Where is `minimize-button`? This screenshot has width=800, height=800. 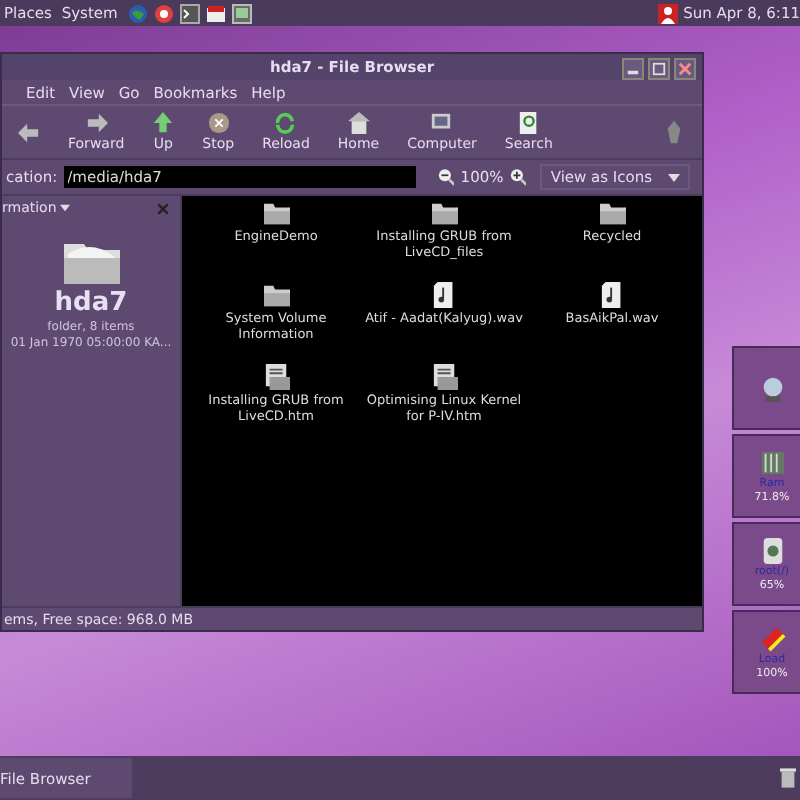
minimize-button is located at coordinates (633, 69).